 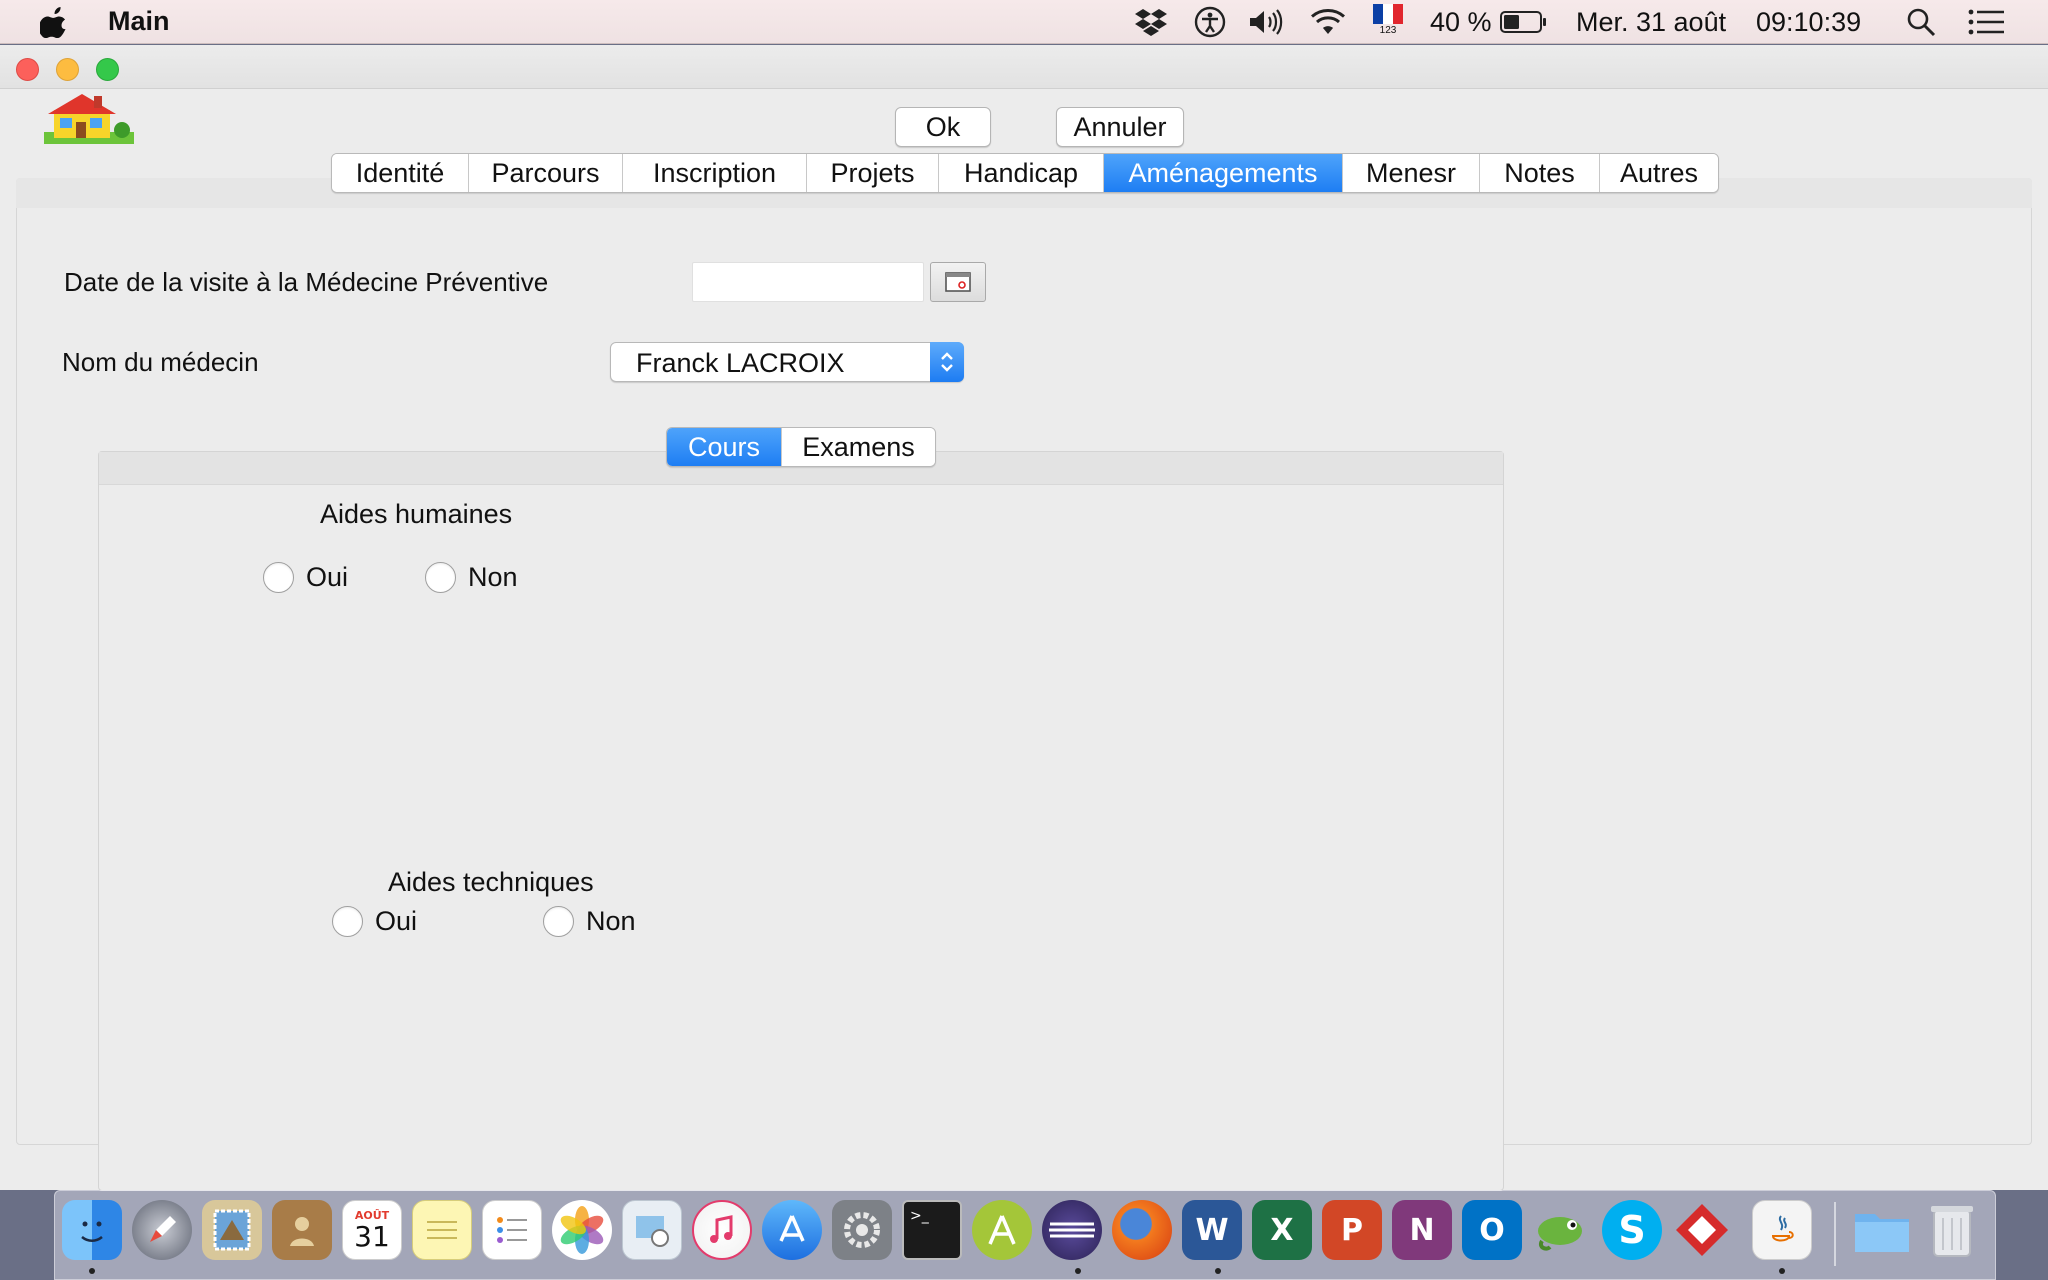 I want to click on system-preferences-icon, so click(x=862, y=1230).